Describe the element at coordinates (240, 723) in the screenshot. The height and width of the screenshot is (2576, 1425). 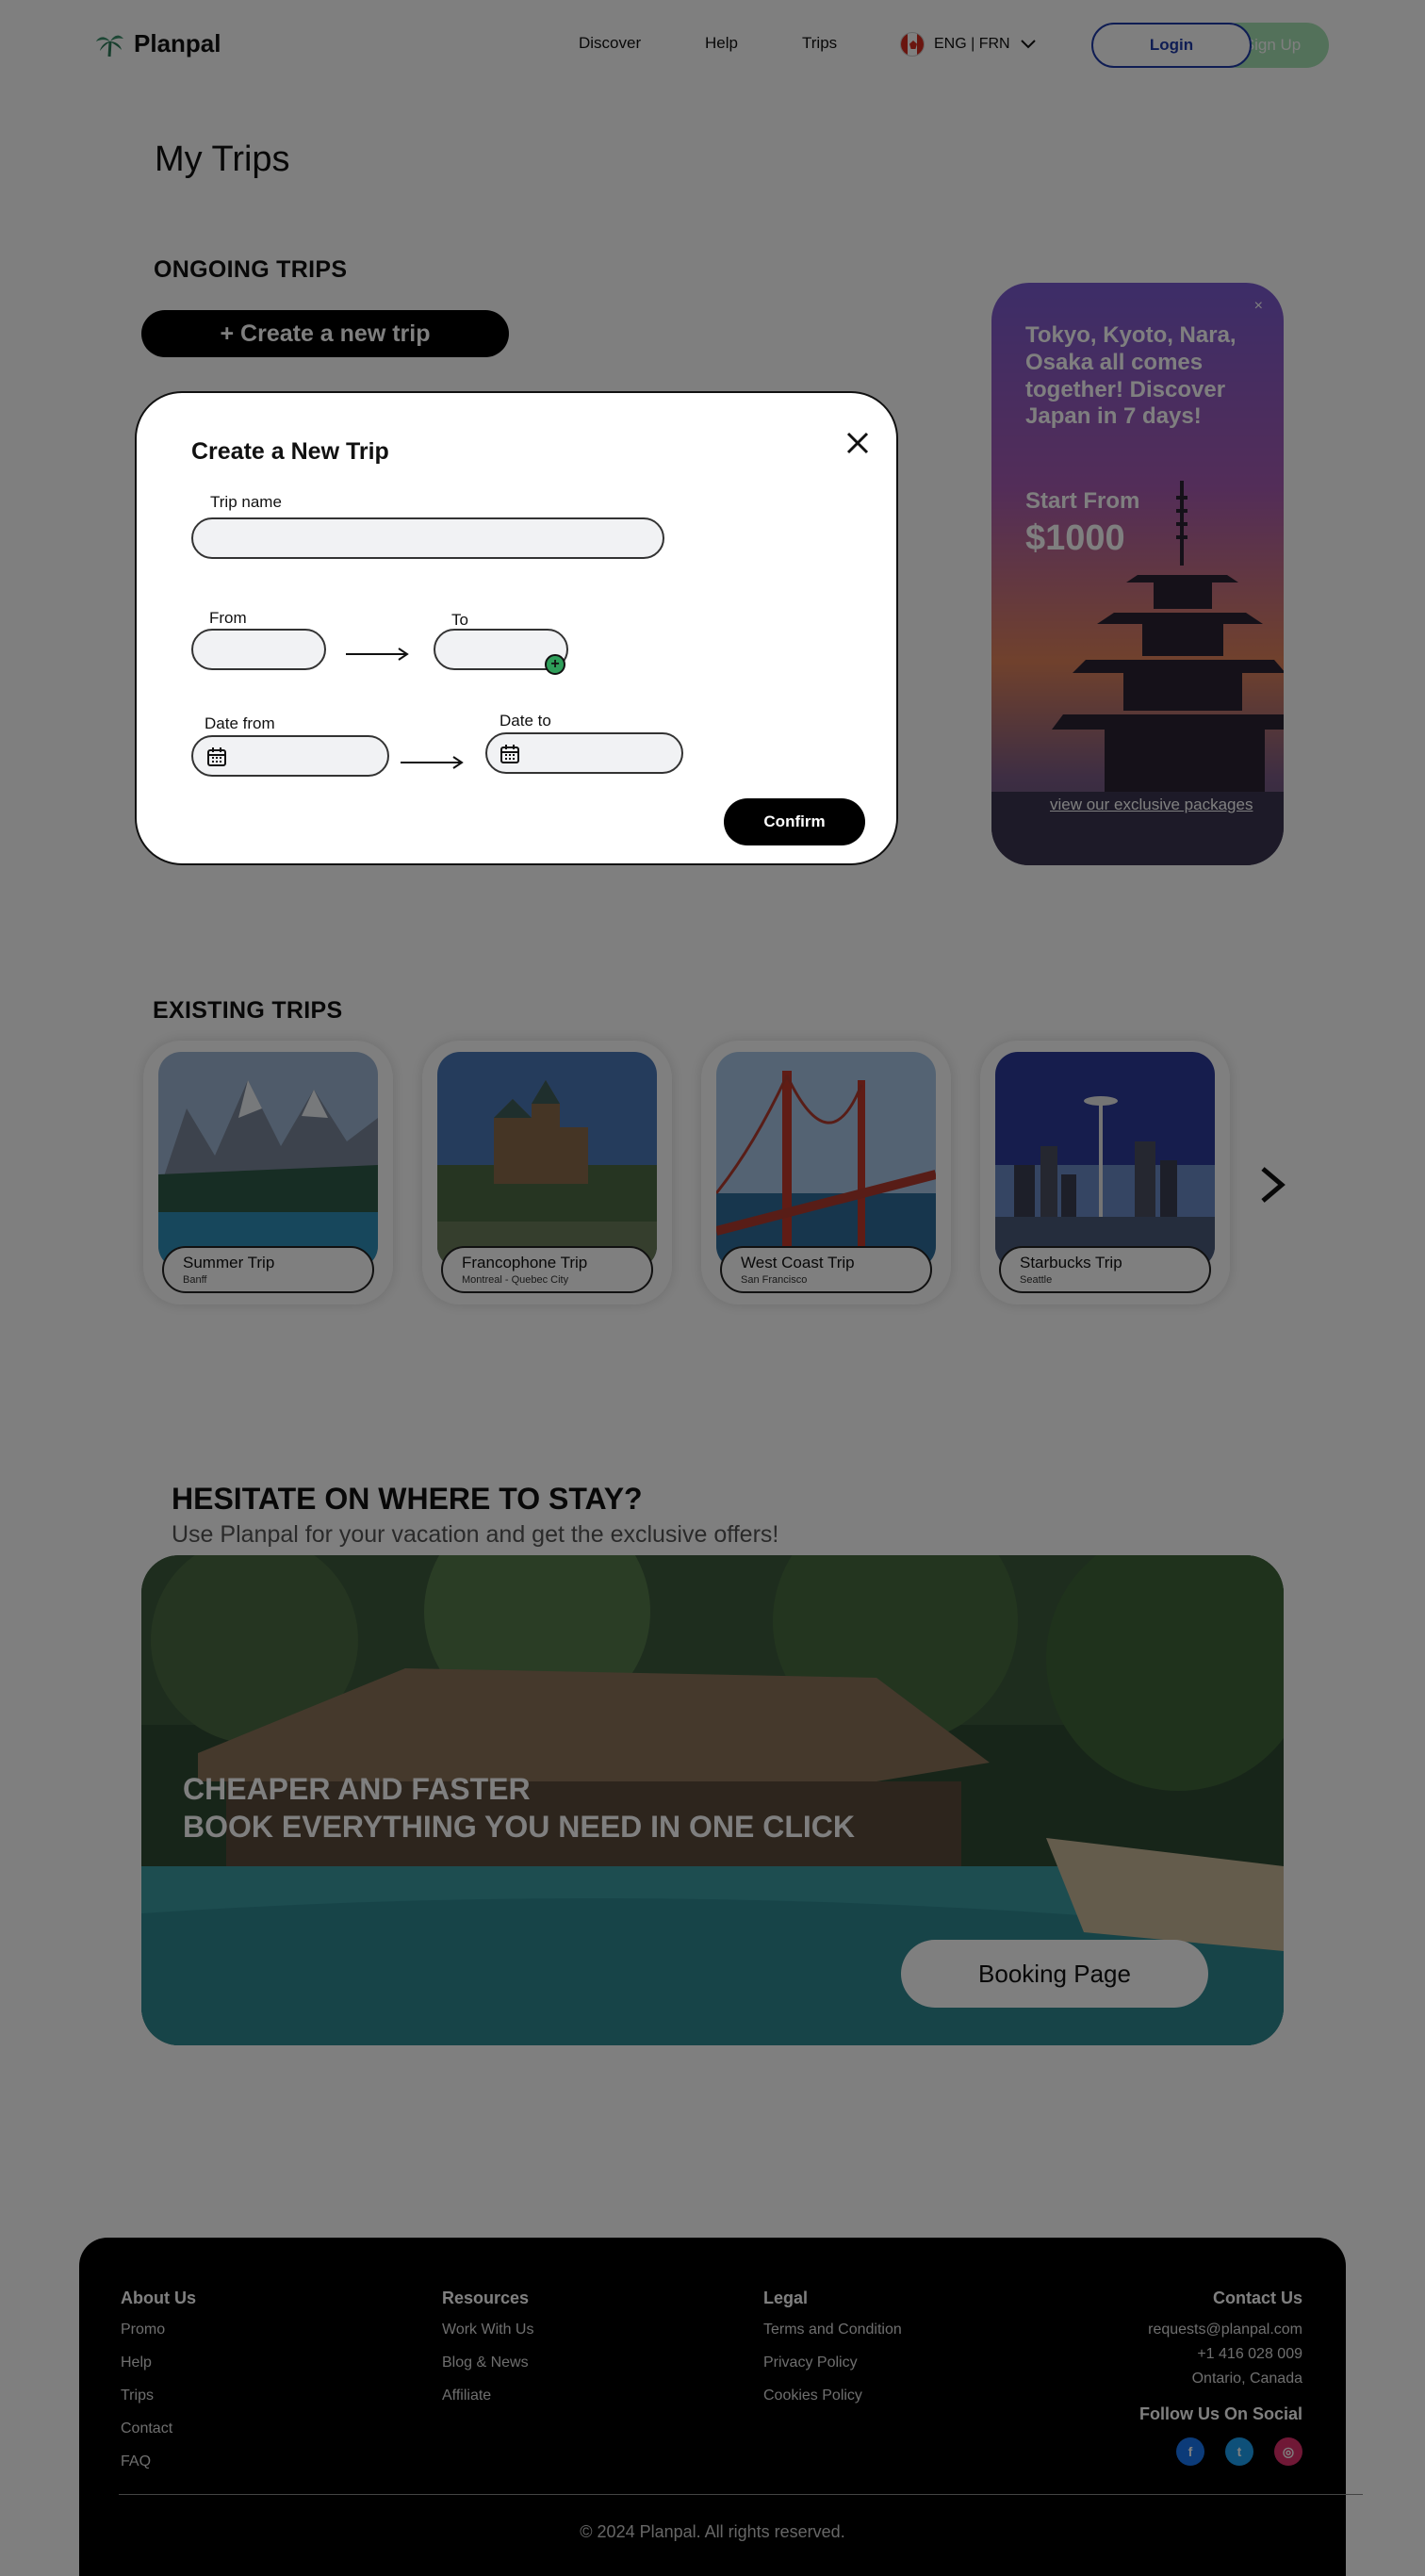
I see `date-from-label: Date from` at that location.